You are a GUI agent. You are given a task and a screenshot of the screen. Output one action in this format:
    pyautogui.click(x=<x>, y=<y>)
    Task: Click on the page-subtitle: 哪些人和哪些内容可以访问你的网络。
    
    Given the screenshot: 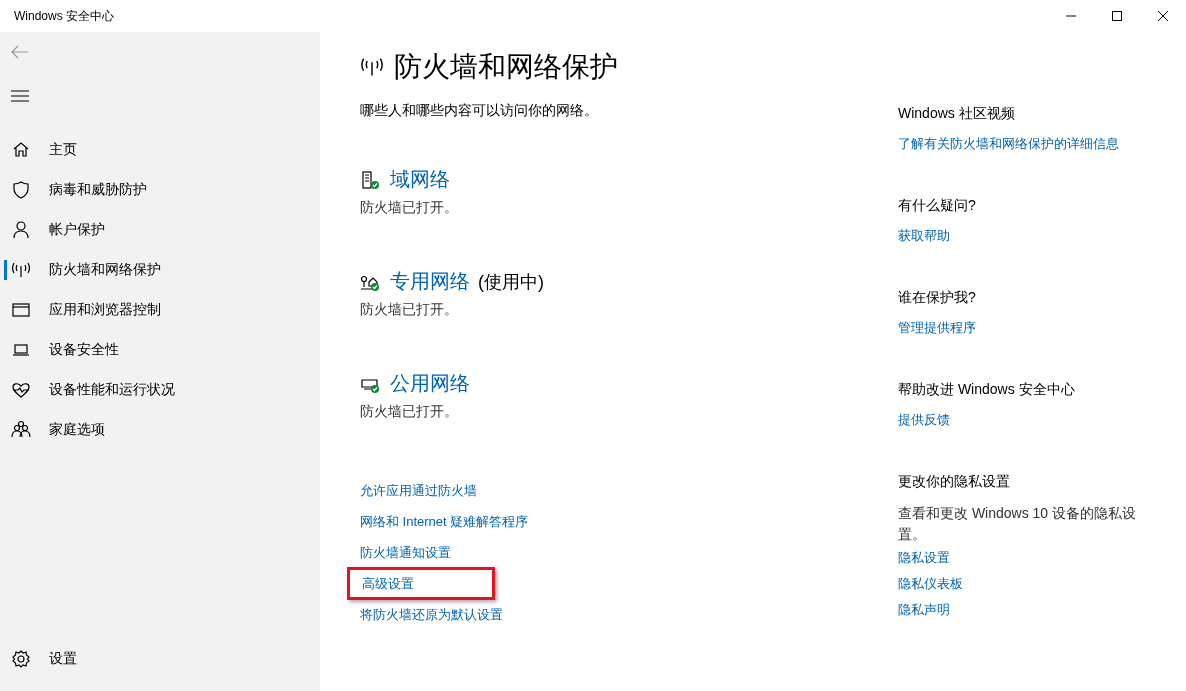 What is the action you would take?
    pyautogui.click(x=479, y=111)
    